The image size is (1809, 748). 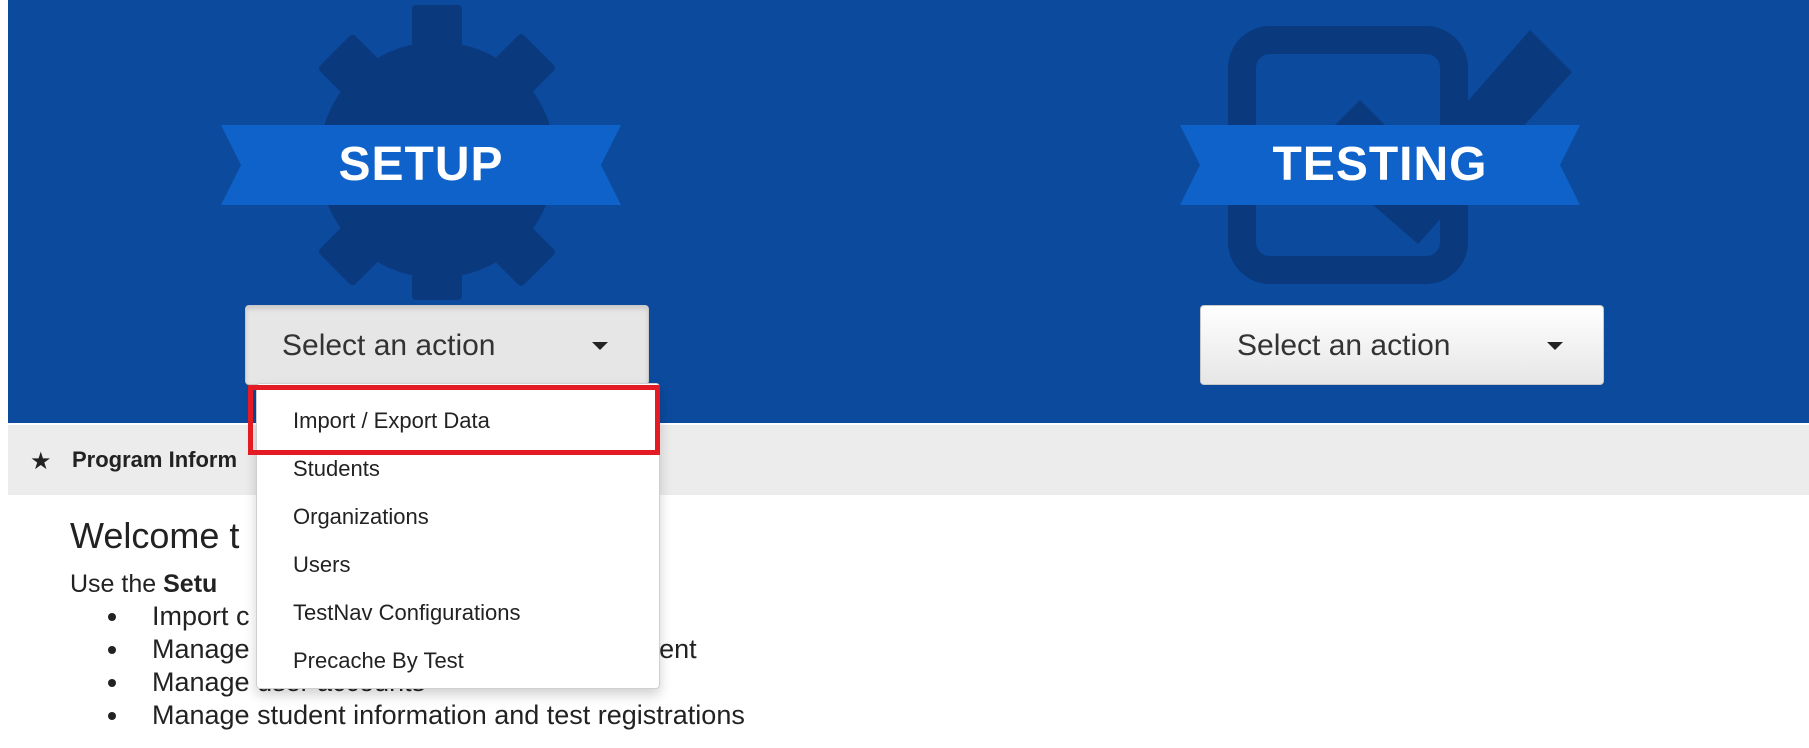 I want to click on intro-text: Use the Setu, so click(x=143, y=584).